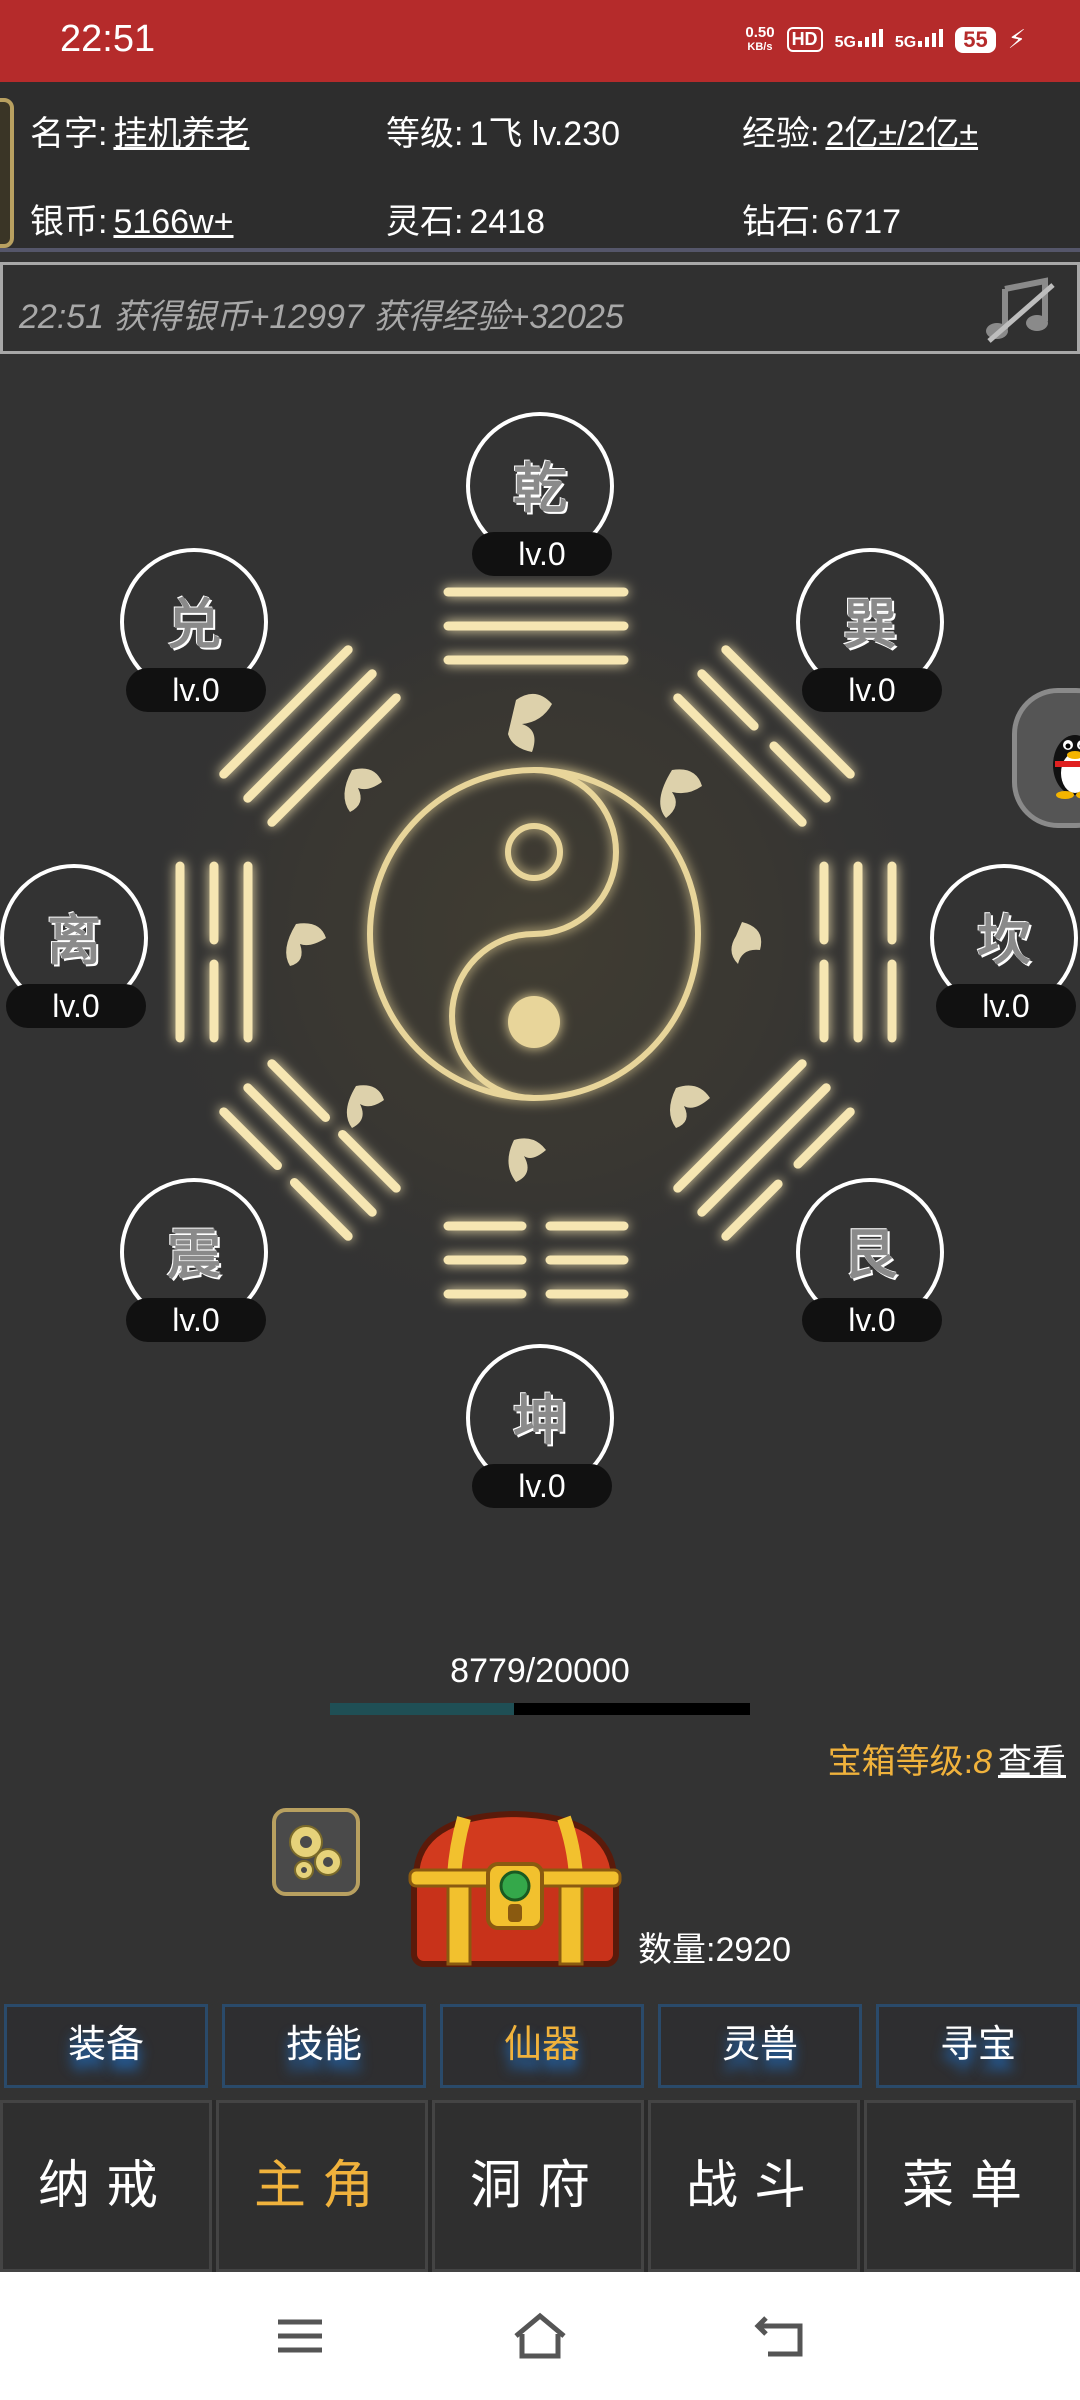  Describe the element at coordinates (821, 218) in the screenshot. I see `stat-diamond: 钻石: 6717` at that location.